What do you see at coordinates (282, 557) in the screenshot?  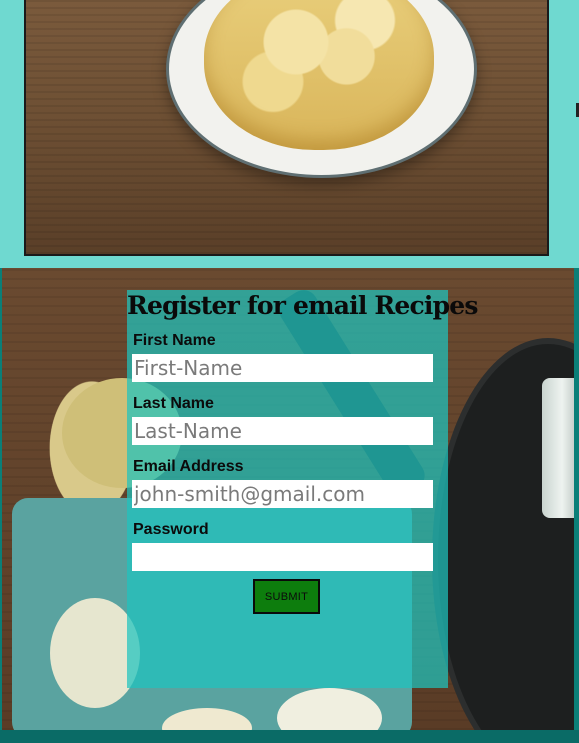 I see `password-input` at bounding box center [282, 557].